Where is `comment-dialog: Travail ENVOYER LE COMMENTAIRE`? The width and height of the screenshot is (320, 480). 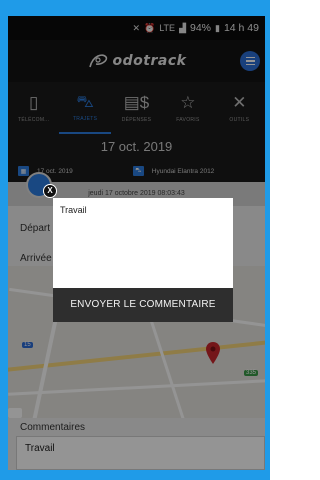 comment-dialog: Travail ENVOYER LE COMMENTAIRE is located at coordinates (143, 260).